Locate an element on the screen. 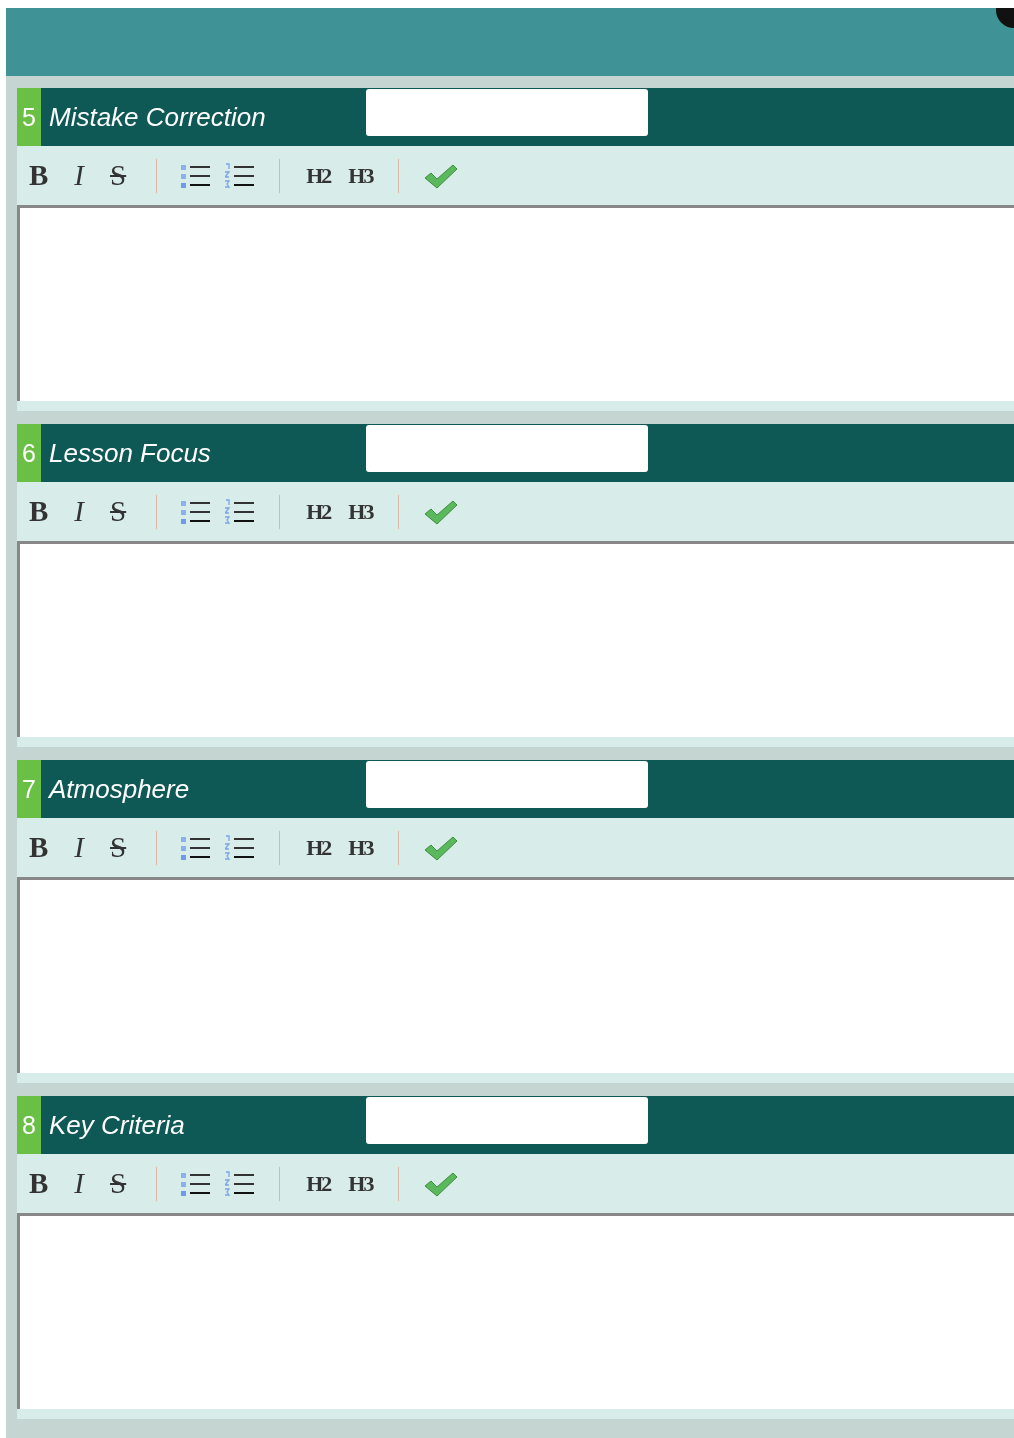 This screenshot has height=1438, width=1014. section-number: 5 is located at coordinates (29, 117).